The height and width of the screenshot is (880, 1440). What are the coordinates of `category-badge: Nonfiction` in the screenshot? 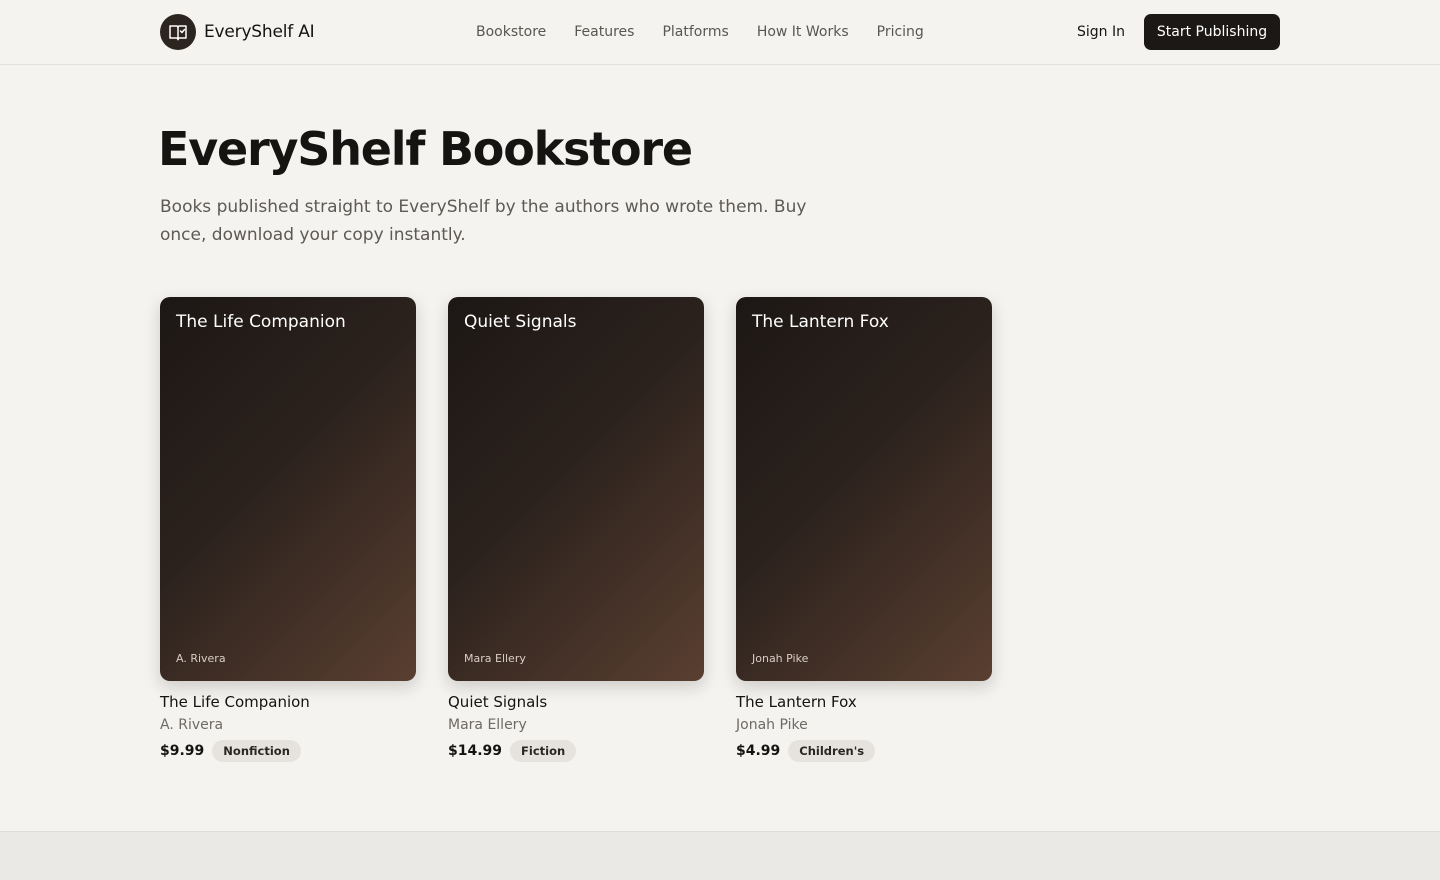 It's located at (256, 751).